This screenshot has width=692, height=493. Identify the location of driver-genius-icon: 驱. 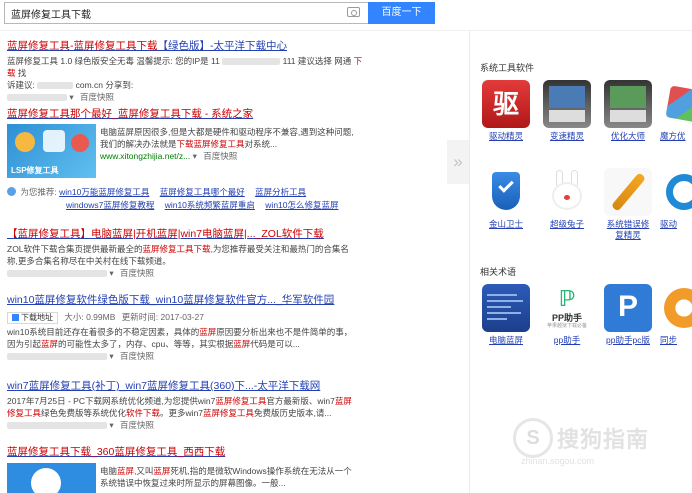
(506, 104).